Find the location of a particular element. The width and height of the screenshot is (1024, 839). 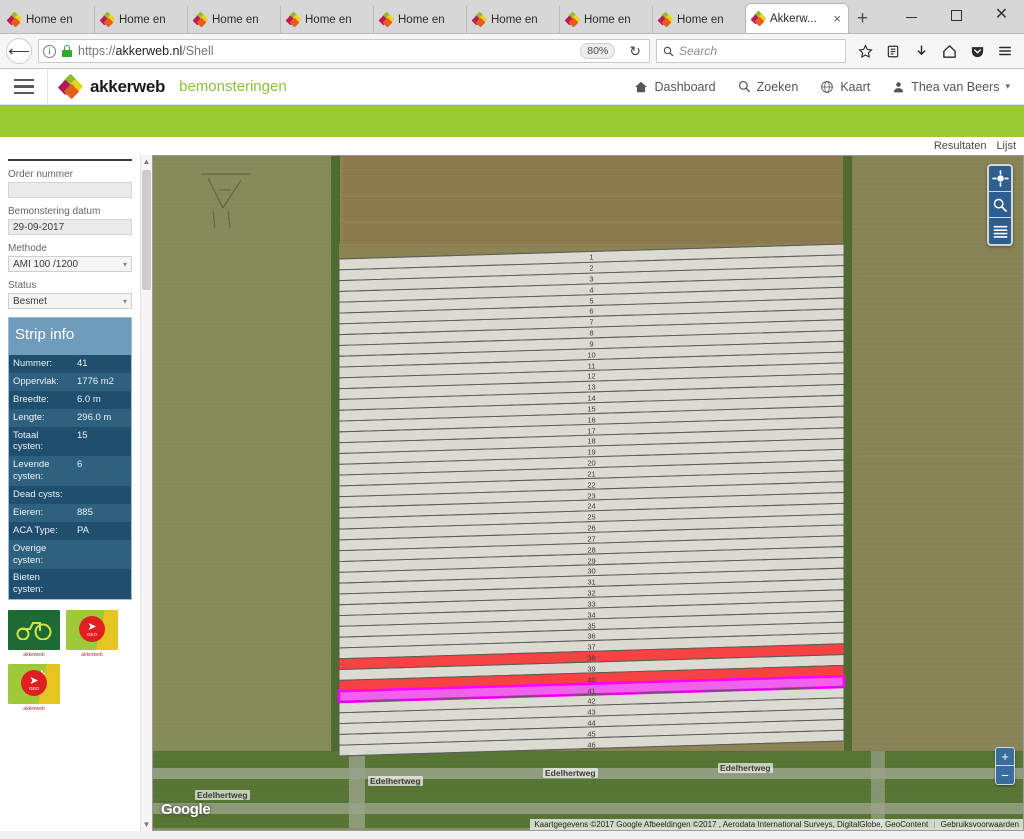

scroll-up-arrow: ▲ is located at coordinates (147, 161).